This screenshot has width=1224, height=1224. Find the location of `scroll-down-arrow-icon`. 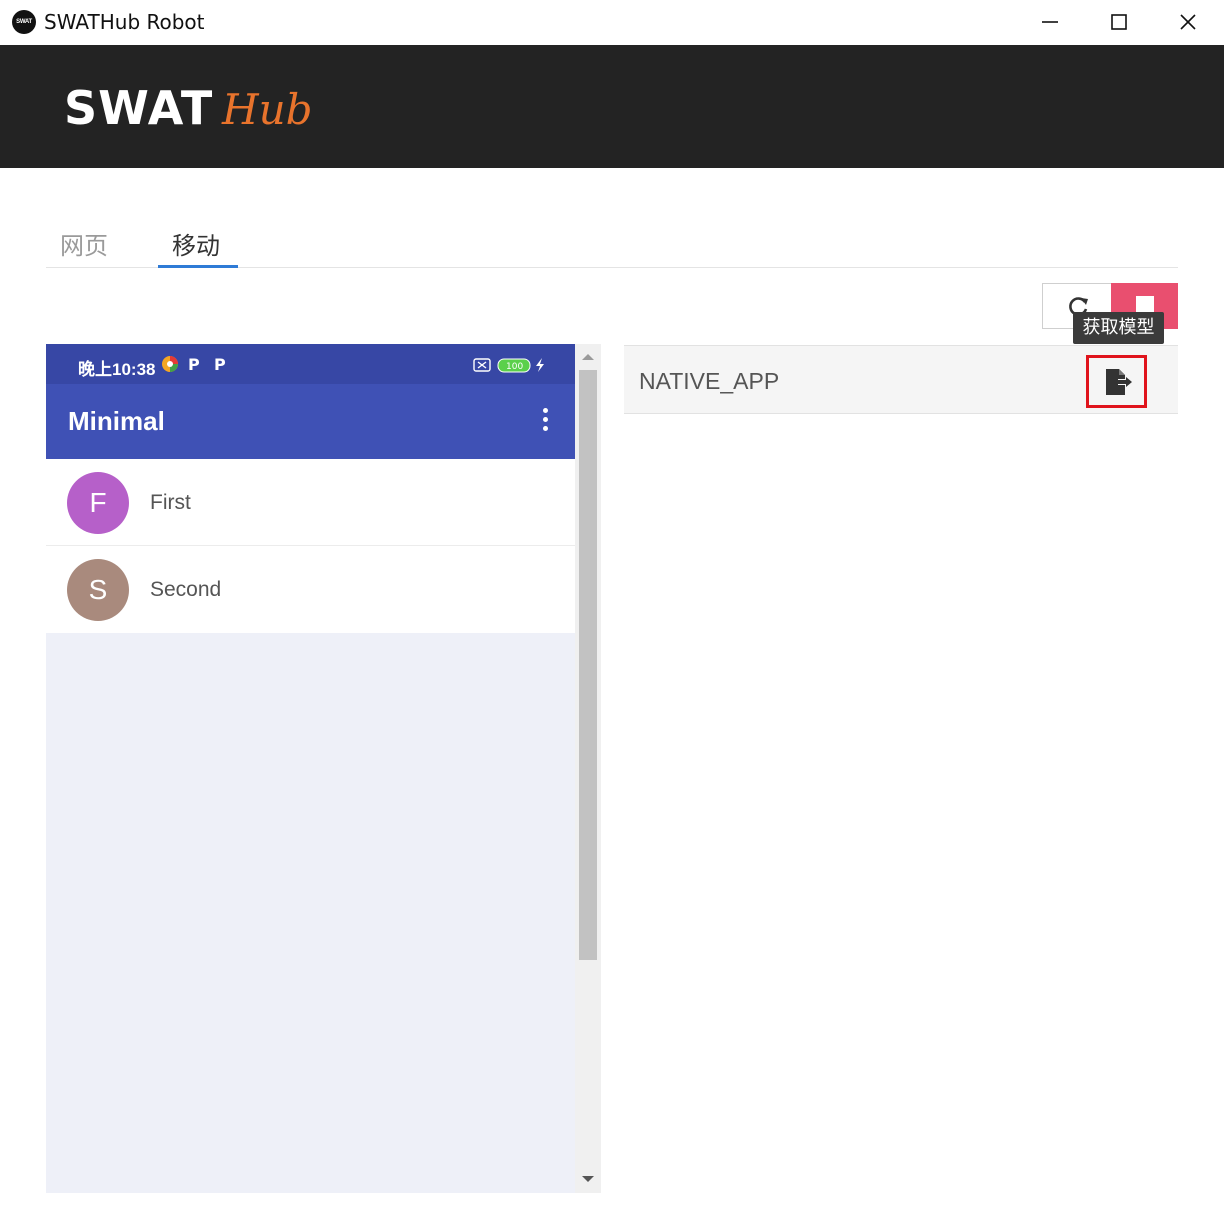

scroll-down-arrow-icon is located at coordinates (588, 1179).